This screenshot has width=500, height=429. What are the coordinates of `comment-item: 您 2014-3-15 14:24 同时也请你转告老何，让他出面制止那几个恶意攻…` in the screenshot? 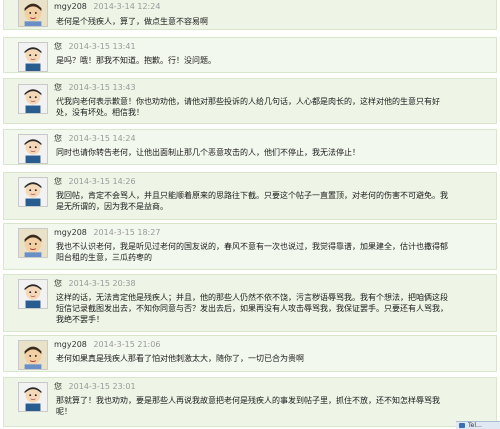 It's located at (250, 147).